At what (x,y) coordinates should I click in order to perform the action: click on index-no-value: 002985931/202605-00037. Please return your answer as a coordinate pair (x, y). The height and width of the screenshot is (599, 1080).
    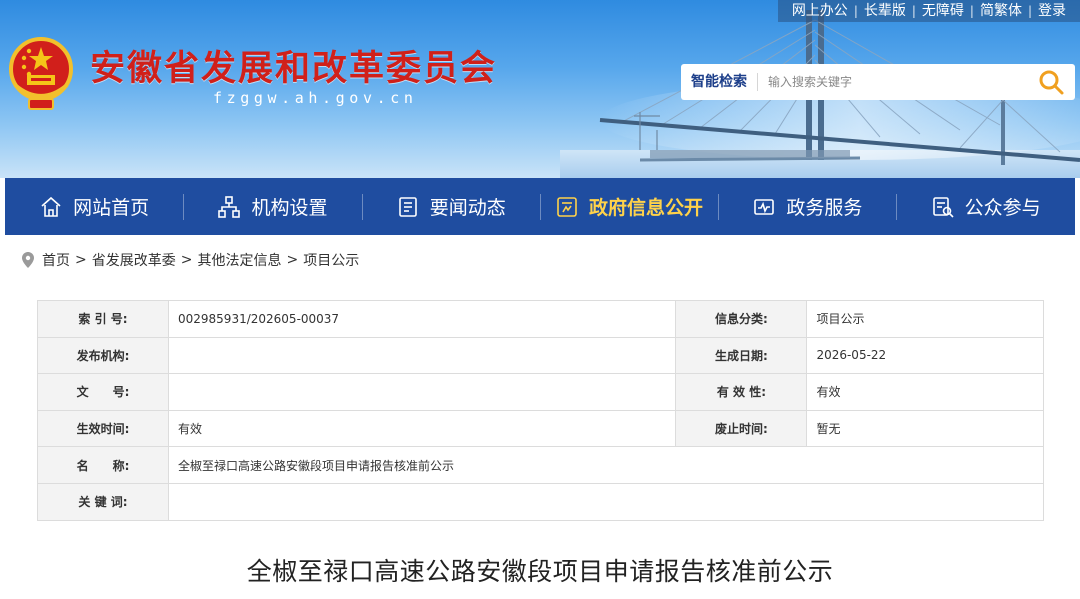
    Looking at the image, I should click on (422, 319).